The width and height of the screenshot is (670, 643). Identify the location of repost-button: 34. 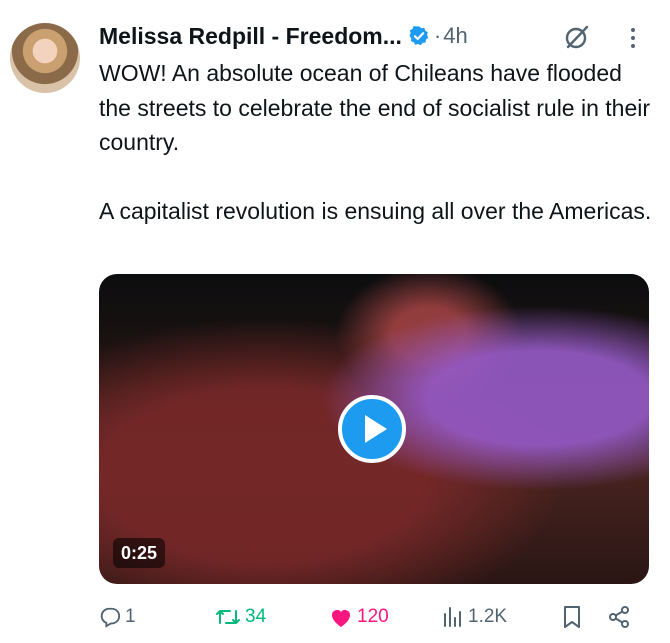
(240, 617).